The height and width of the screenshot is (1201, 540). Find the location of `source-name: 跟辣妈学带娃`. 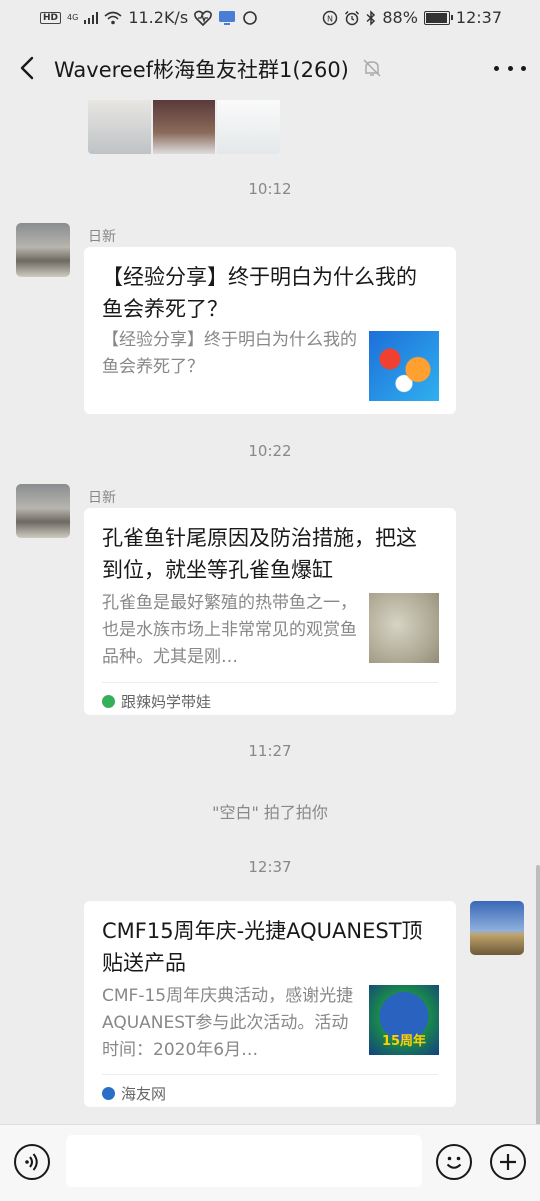

source-name: 跟辣妈学带娃 is located at coordinates (166, 702).